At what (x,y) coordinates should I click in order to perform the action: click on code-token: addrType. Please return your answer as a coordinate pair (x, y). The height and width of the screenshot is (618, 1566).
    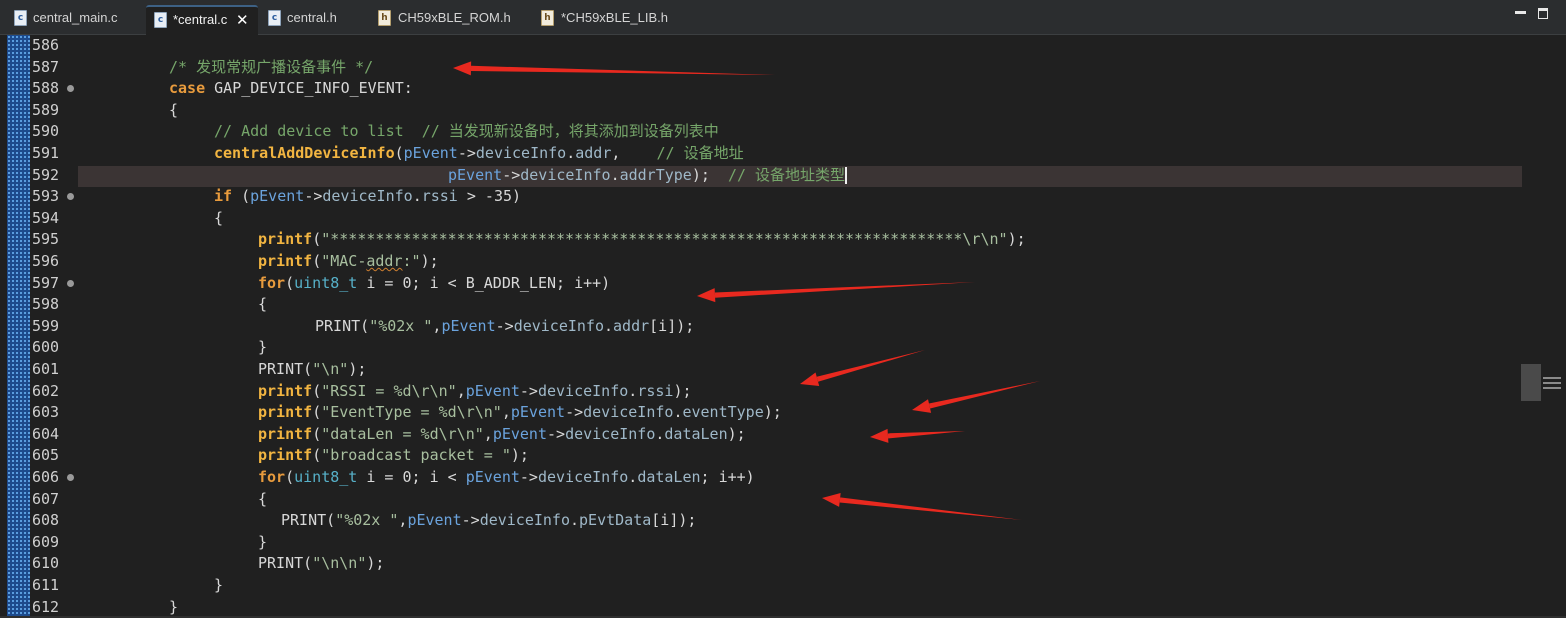
    Looking at the image, I should click on (655, 174).